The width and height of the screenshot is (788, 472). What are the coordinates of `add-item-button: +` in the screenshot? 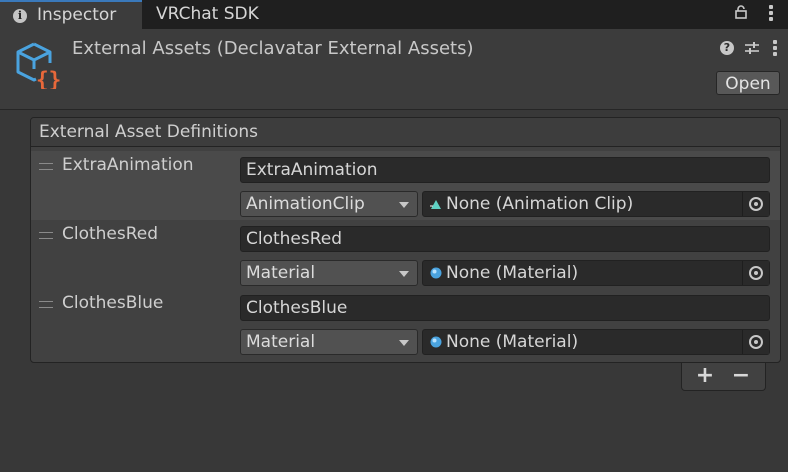 It's located at (705, 376).